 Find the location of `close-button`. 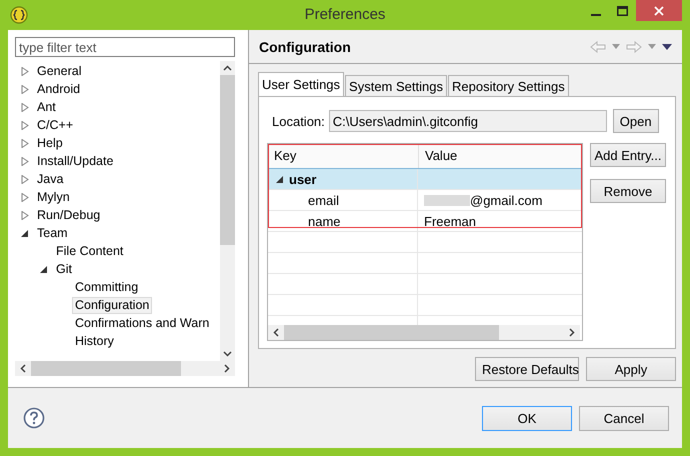

close-button is located at coordinates (659, 10).